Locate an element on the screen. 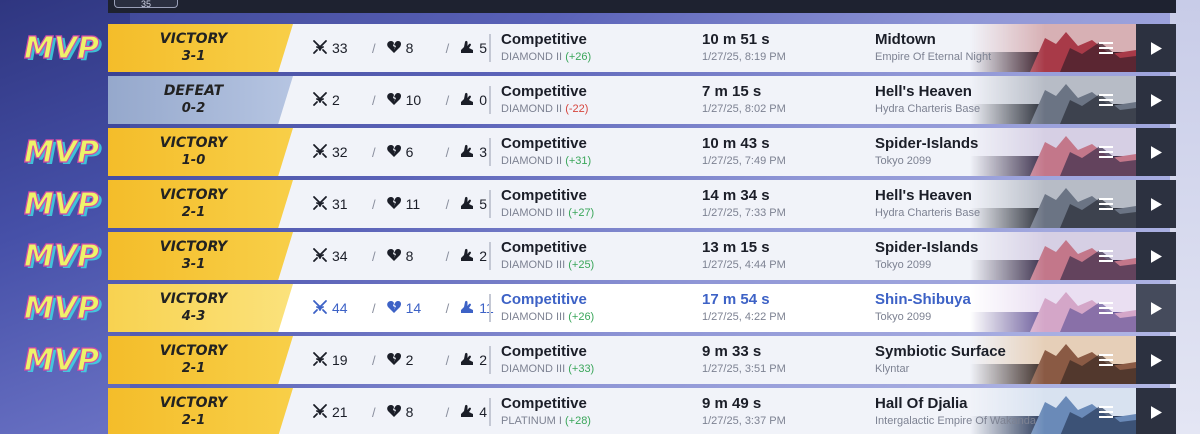 The image size is (1200, 434). mode-block: Competitive PLATINUM I (+28) is located at coordinates (546, 412).